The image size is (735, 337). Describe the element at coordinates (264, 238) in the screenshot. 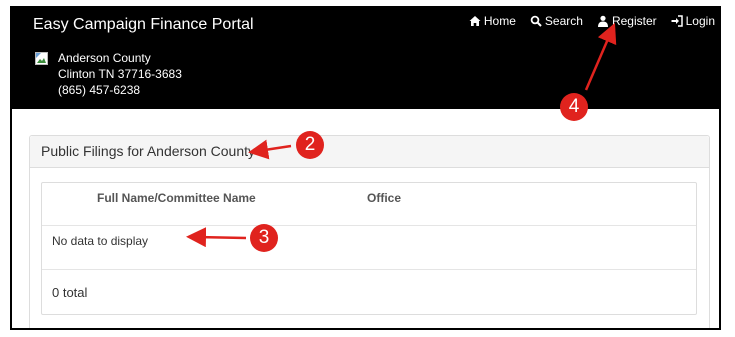

I see `callout-badge-3: 3` at that location.